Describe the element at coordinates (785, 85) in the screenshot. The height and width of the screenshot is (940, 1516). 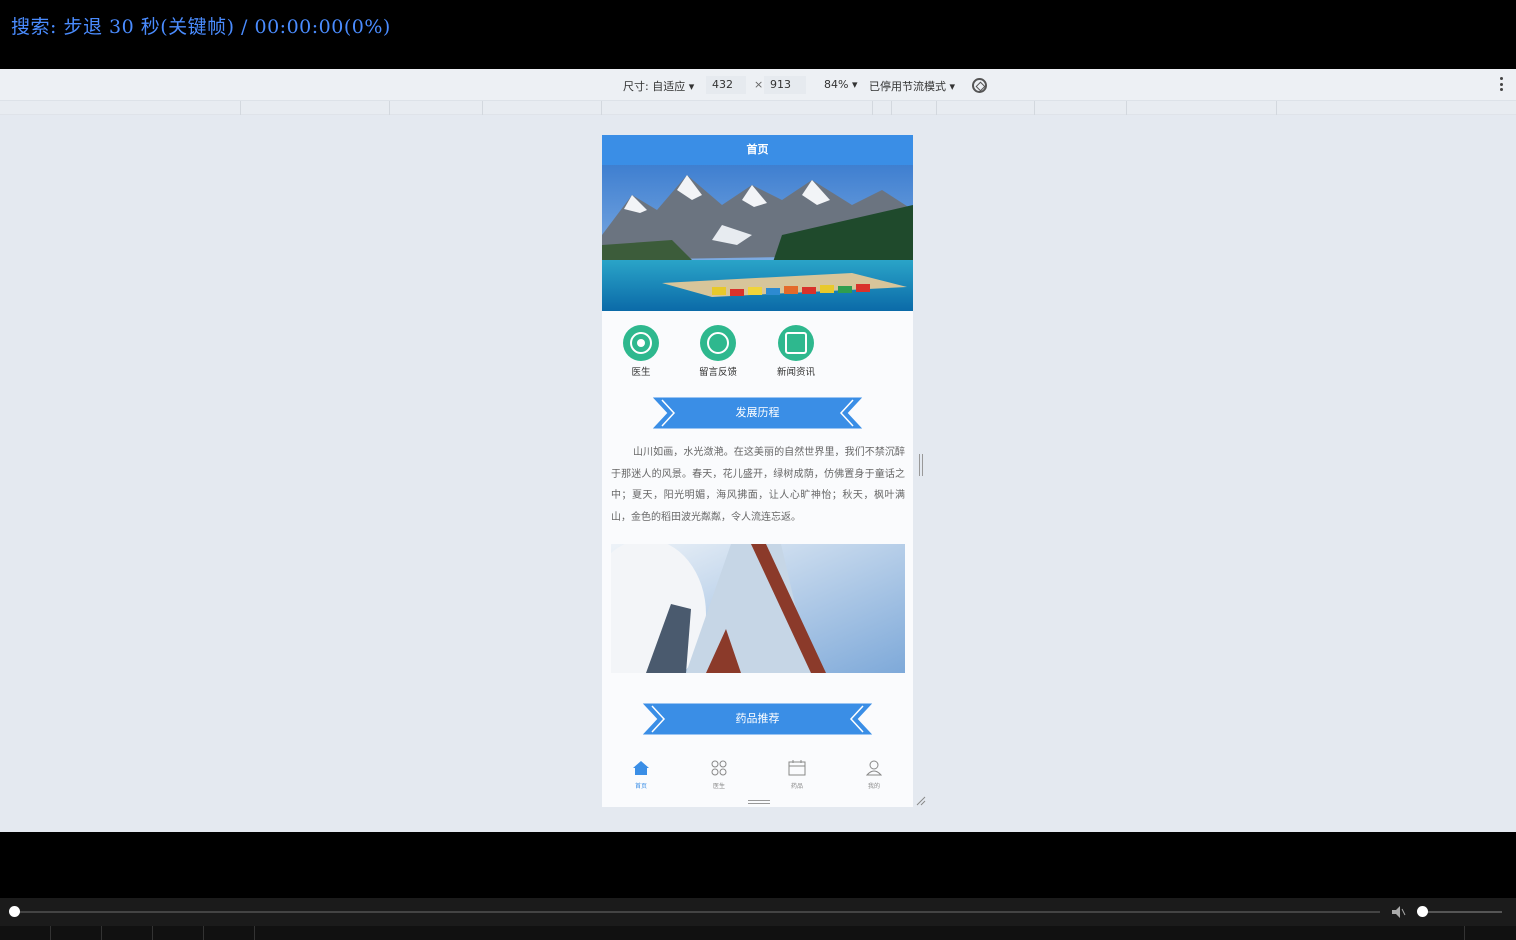
I see `height-input: 913` at that location.